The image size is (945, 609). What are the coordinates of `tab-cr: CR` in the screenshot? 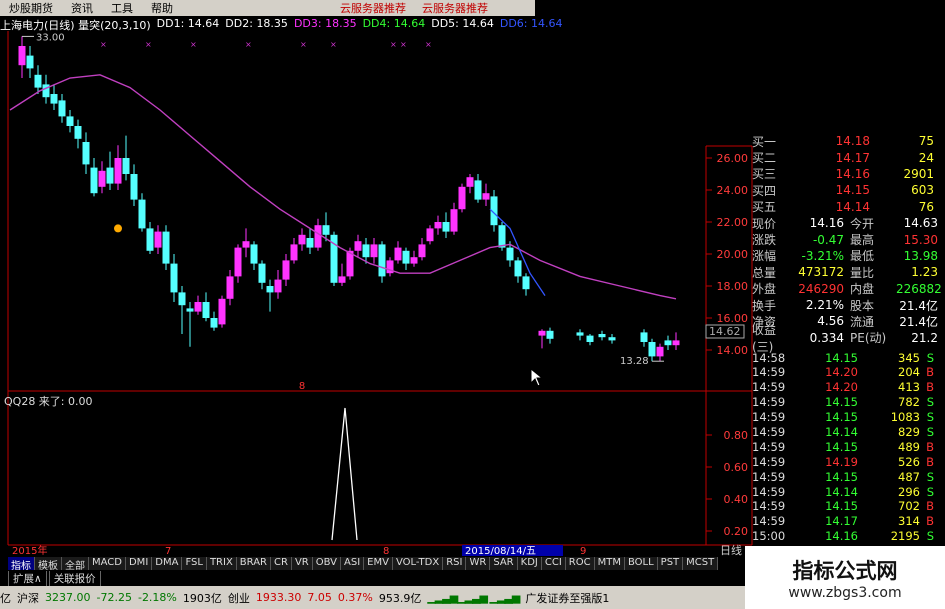 It's located at (281, 563).